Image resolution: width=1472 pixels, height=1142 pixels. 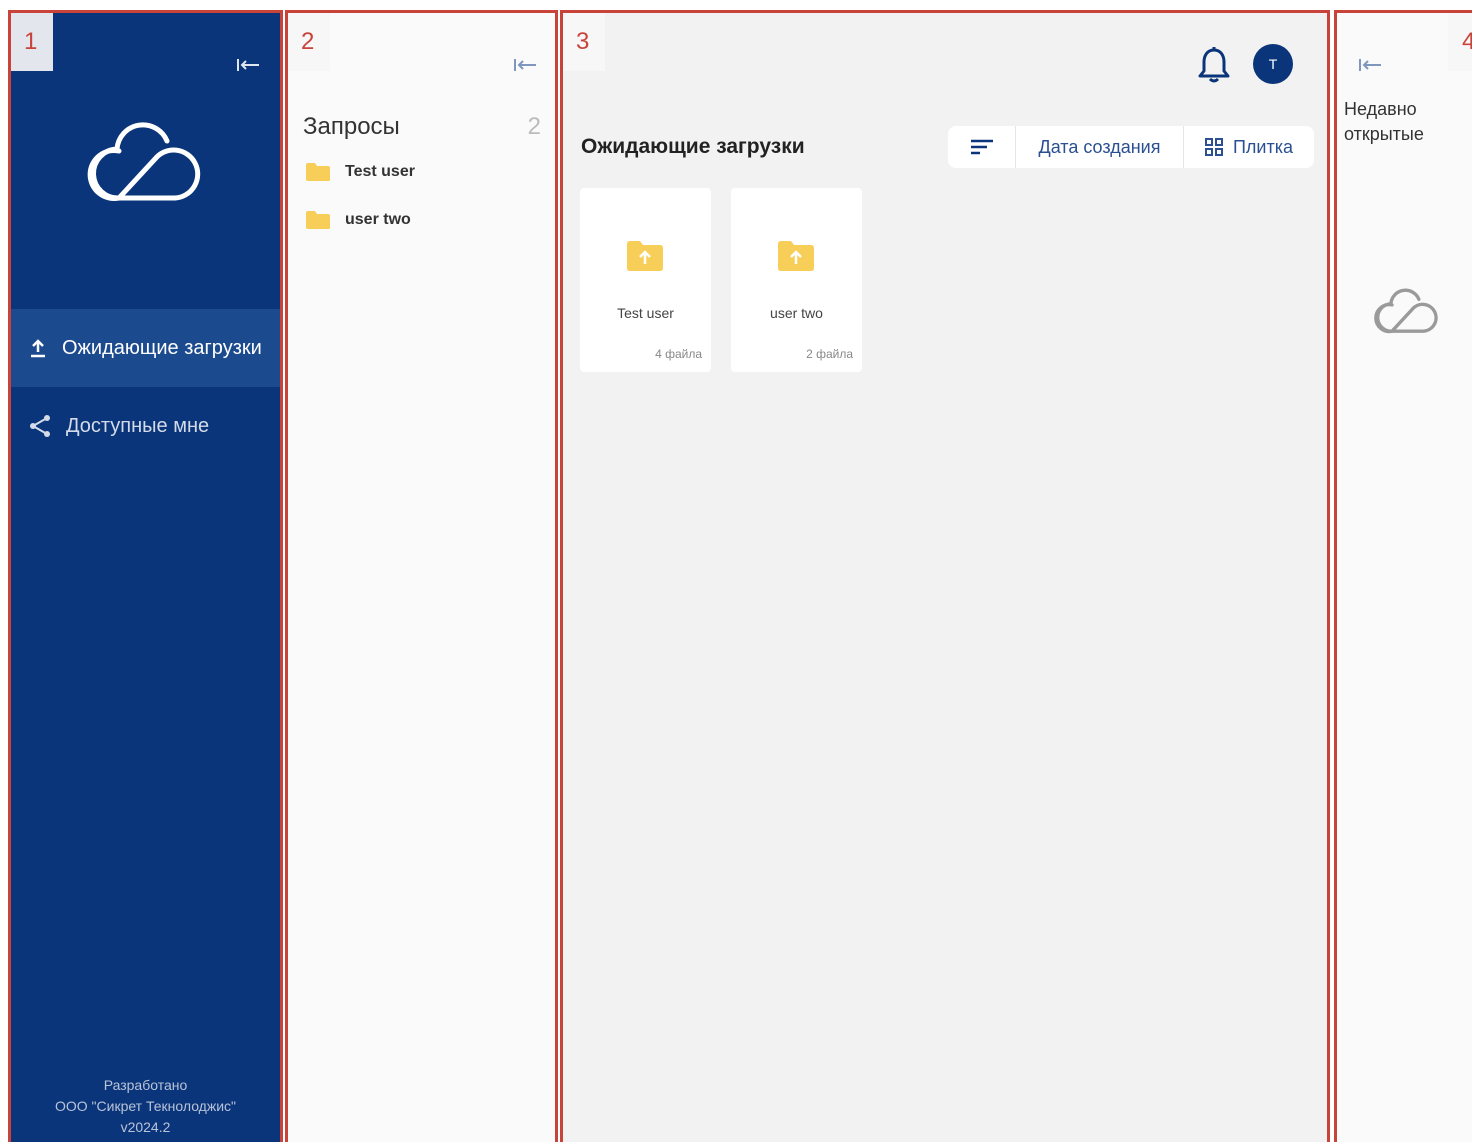 What do you see at coordinates (144, 161) in the screenshot?
I see `cloud-logo-icon` at bounding box center [144, 161].